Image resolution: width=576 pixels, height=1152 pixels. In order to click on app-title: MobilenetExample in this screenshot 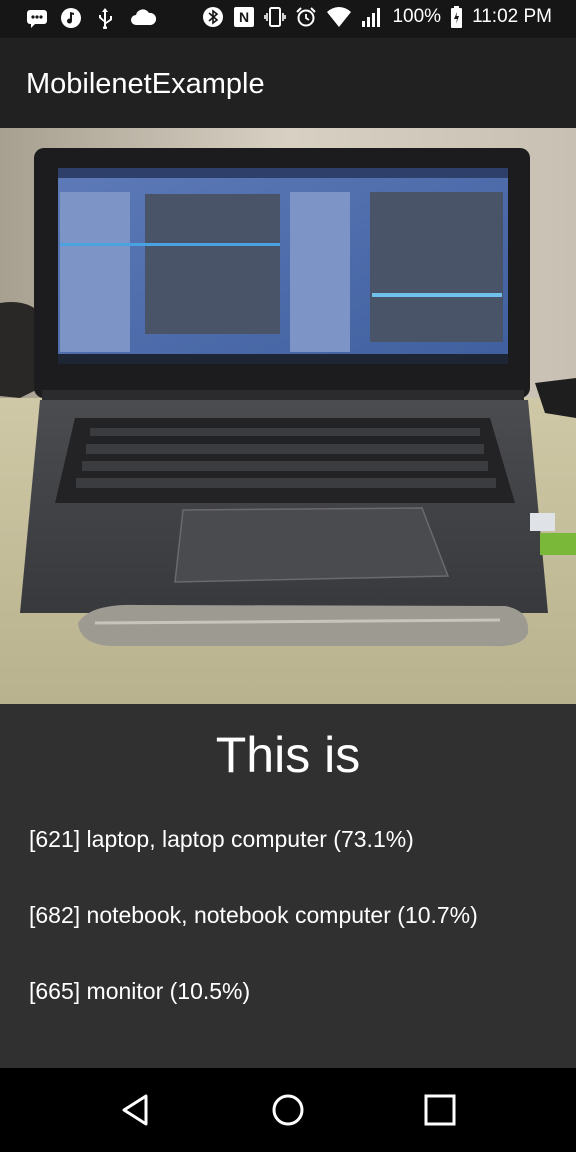, I will do `click(145, 84)`.